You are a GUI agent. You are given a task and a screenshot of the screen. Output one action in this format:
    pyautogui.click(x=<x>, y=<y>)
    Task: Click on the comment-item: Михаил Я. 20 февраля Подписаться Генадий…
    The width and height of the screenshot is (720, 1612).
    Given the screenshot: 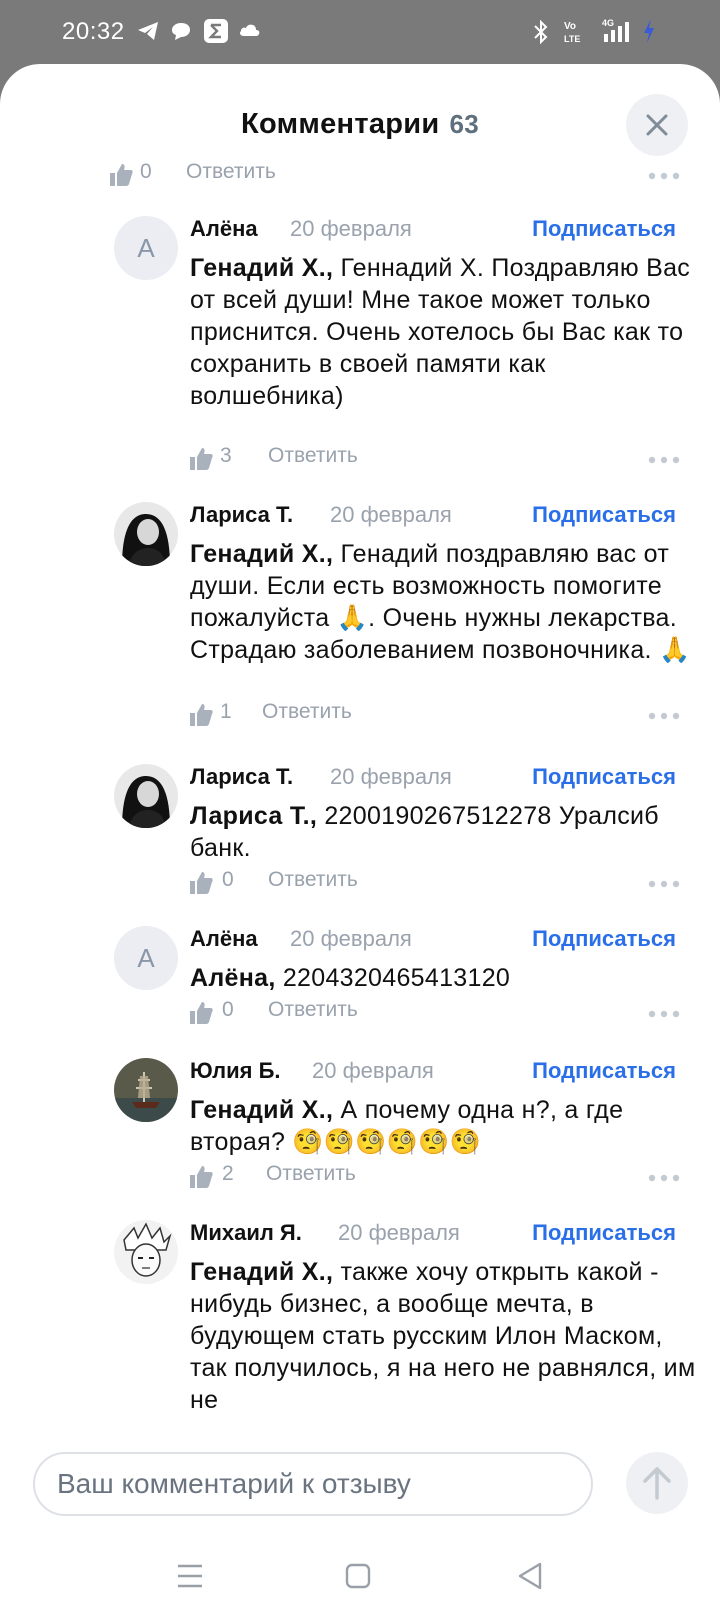 What is the action you would take?
    pyautogui.click(x=360, y=1338)
    